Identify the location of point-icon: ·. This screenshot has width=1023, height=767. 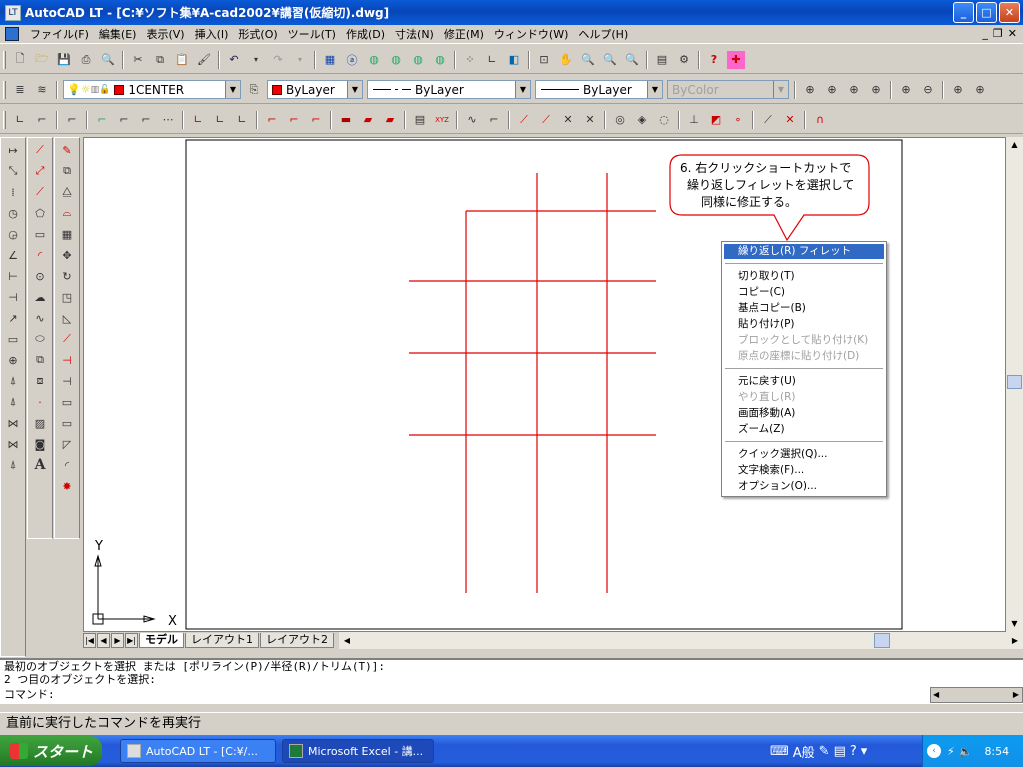
(40, 402).